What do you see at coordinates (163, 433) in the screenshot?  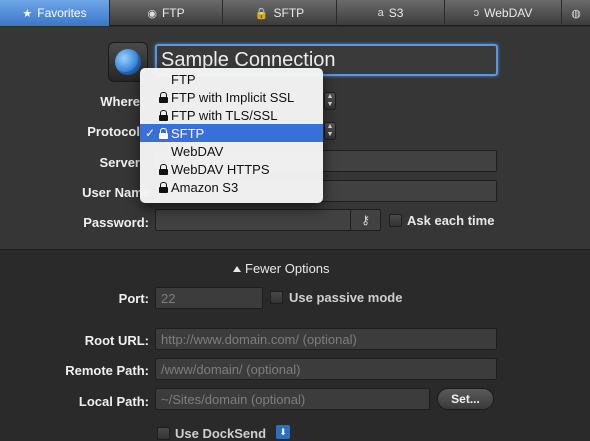 I see `docksend-checkbox` at bounding box center [163, 433].